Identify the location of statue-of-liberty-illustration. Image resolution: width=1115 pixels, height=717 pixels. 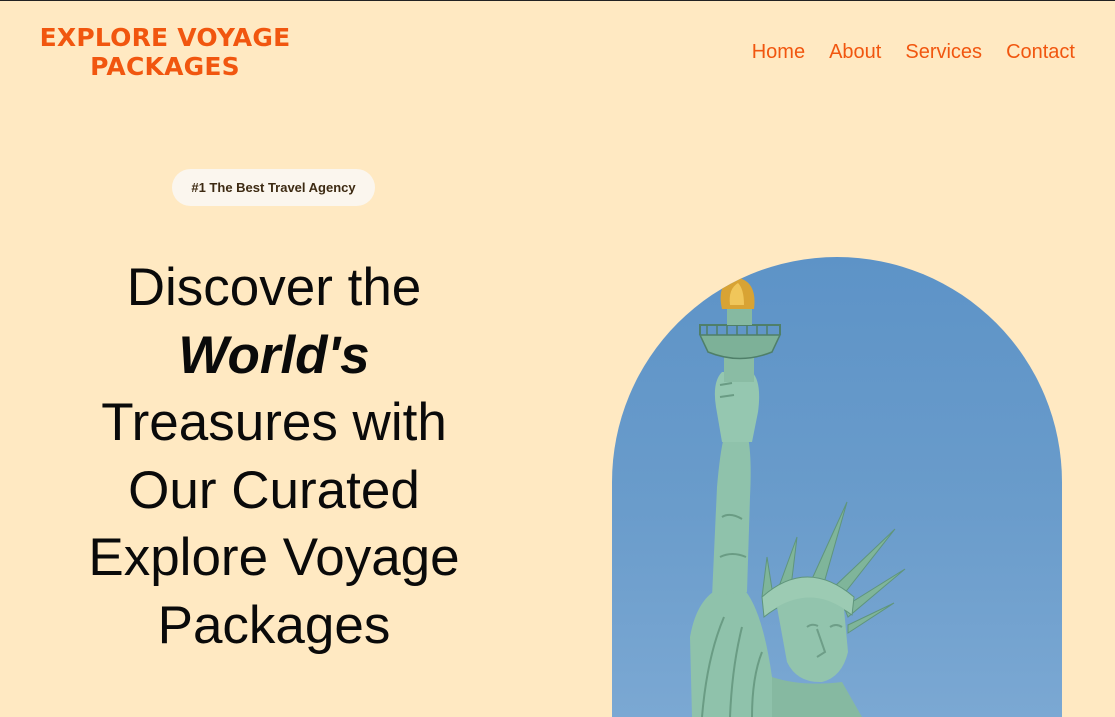
(798, 495).